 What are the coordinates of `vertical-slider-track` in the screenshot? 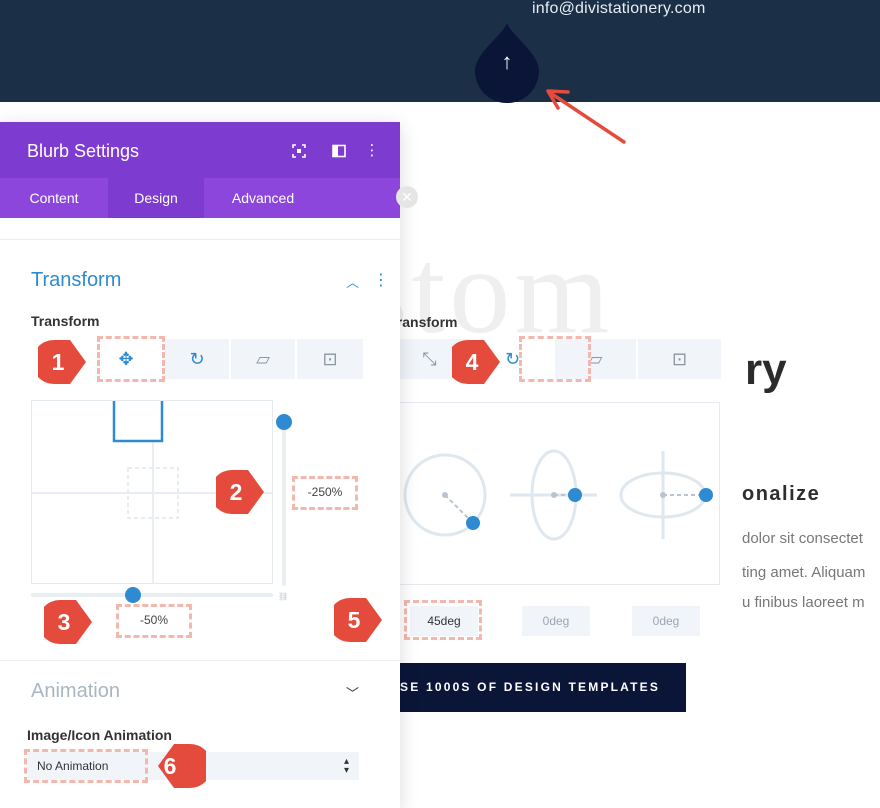 It's located at (284, 501).